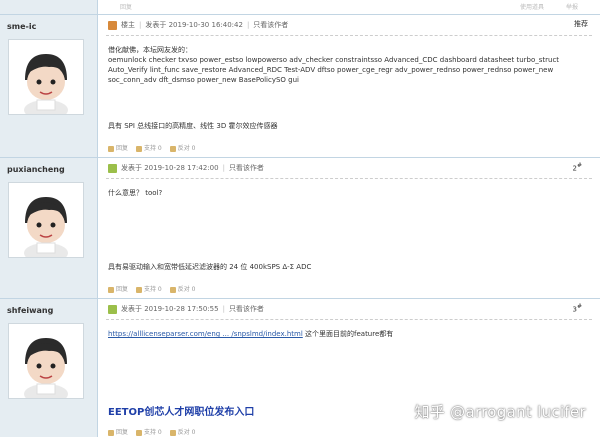 Image resolution: width=600 pixels, height=437 pixels. Describe the element at coordinates (572, 6) in the screenshot. I see `report-link-top: 举报` at that location.